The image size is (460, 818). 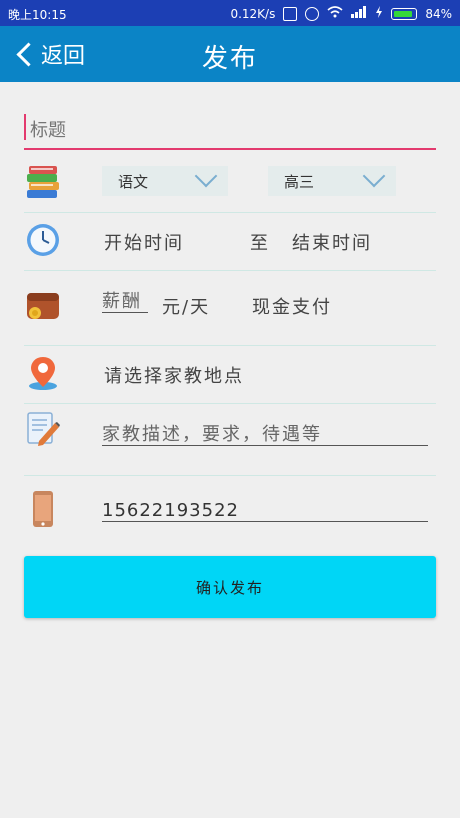 What do you see at coordinates (229, 59) in the screenshot?
I see `page-title: 发布` at bounding box center [229, 59].